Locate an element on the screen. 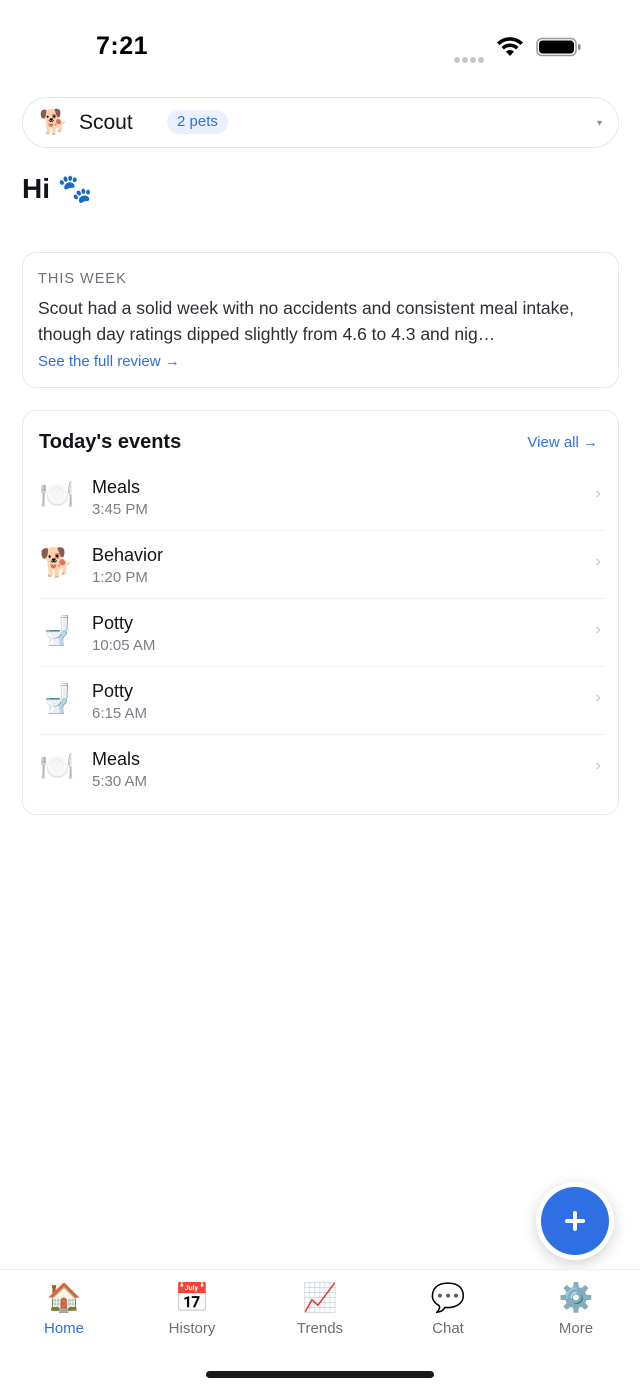 This screenshot has height=1390, width=640. event-time: 10:05 AM is located at coordinates (124, 645).